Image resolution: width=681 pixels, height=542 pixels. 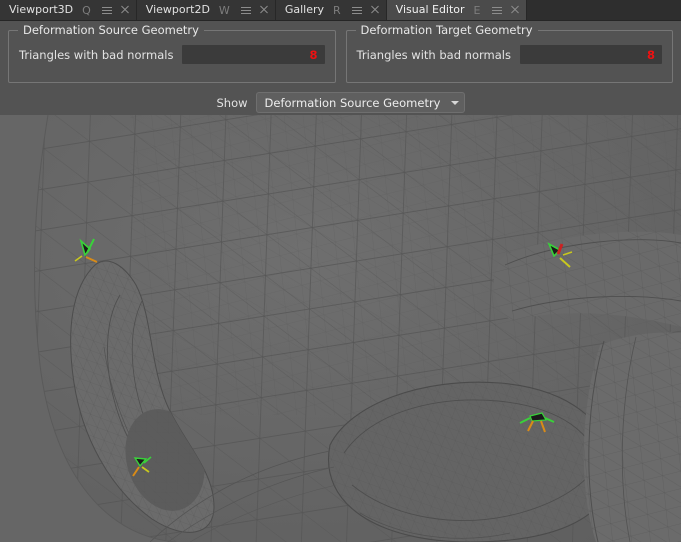 I want to click on tab-hotkey: R, so click(x=337, y=10).